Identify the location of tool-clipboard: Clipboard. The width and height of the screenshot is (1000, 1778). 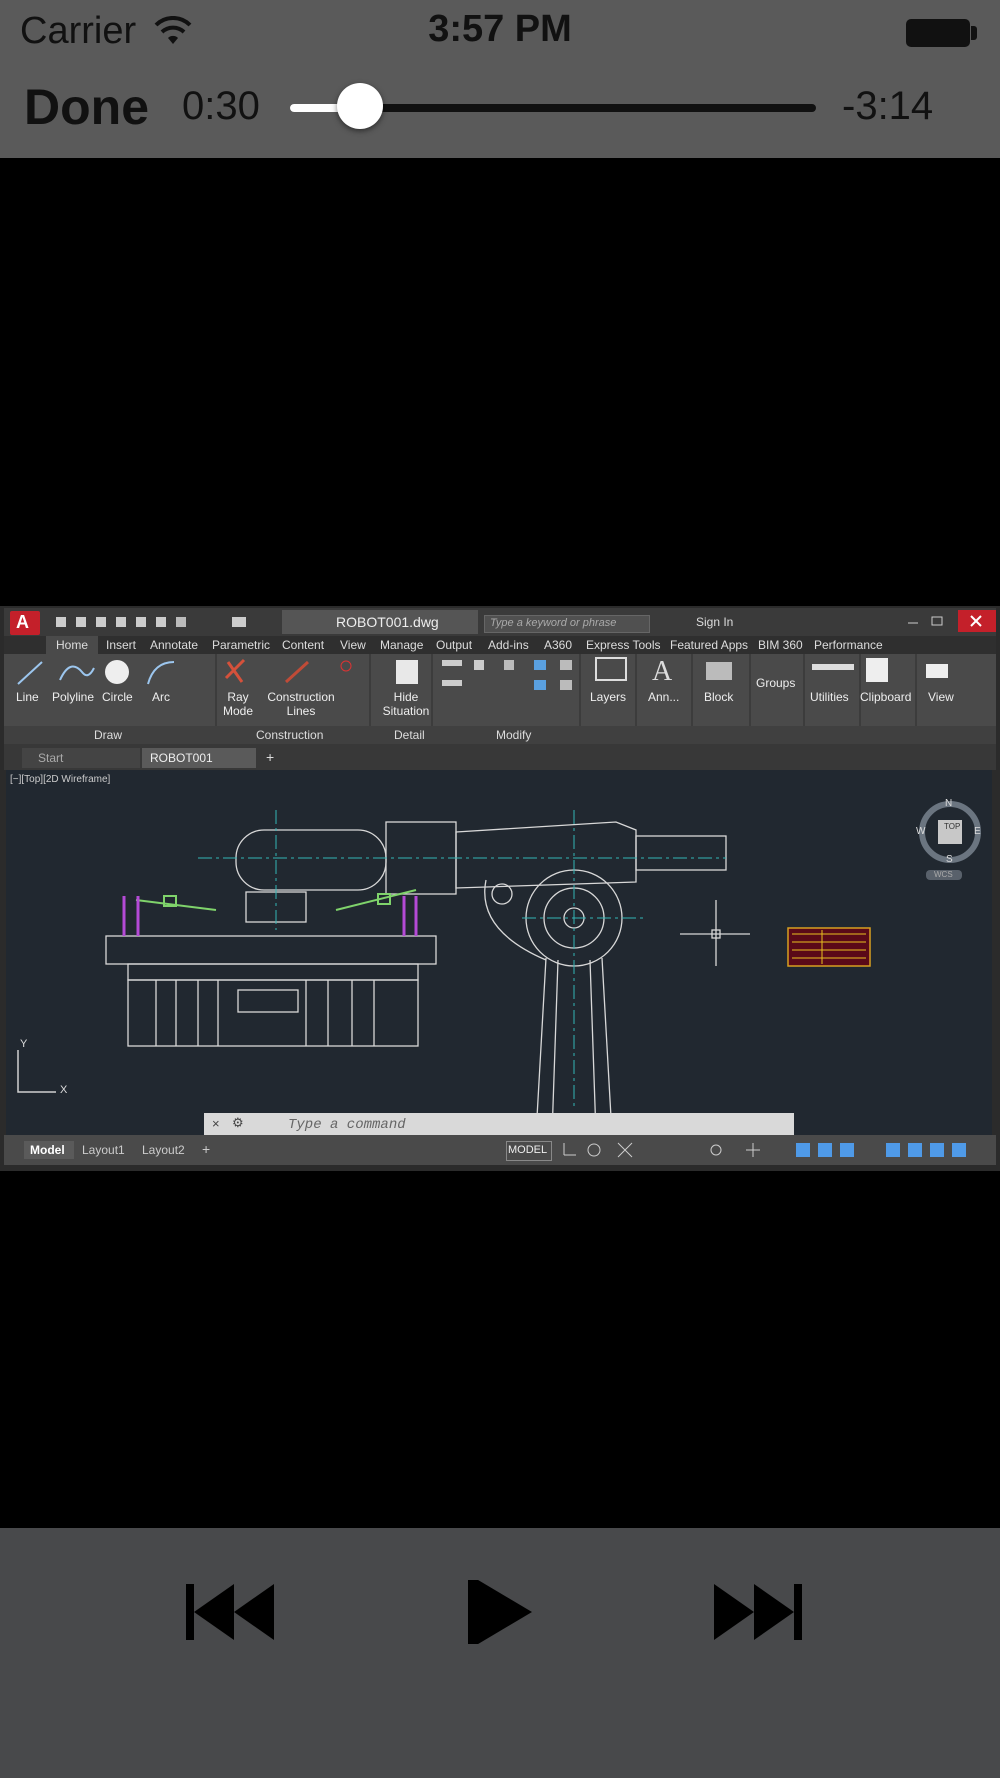
(885, 697).